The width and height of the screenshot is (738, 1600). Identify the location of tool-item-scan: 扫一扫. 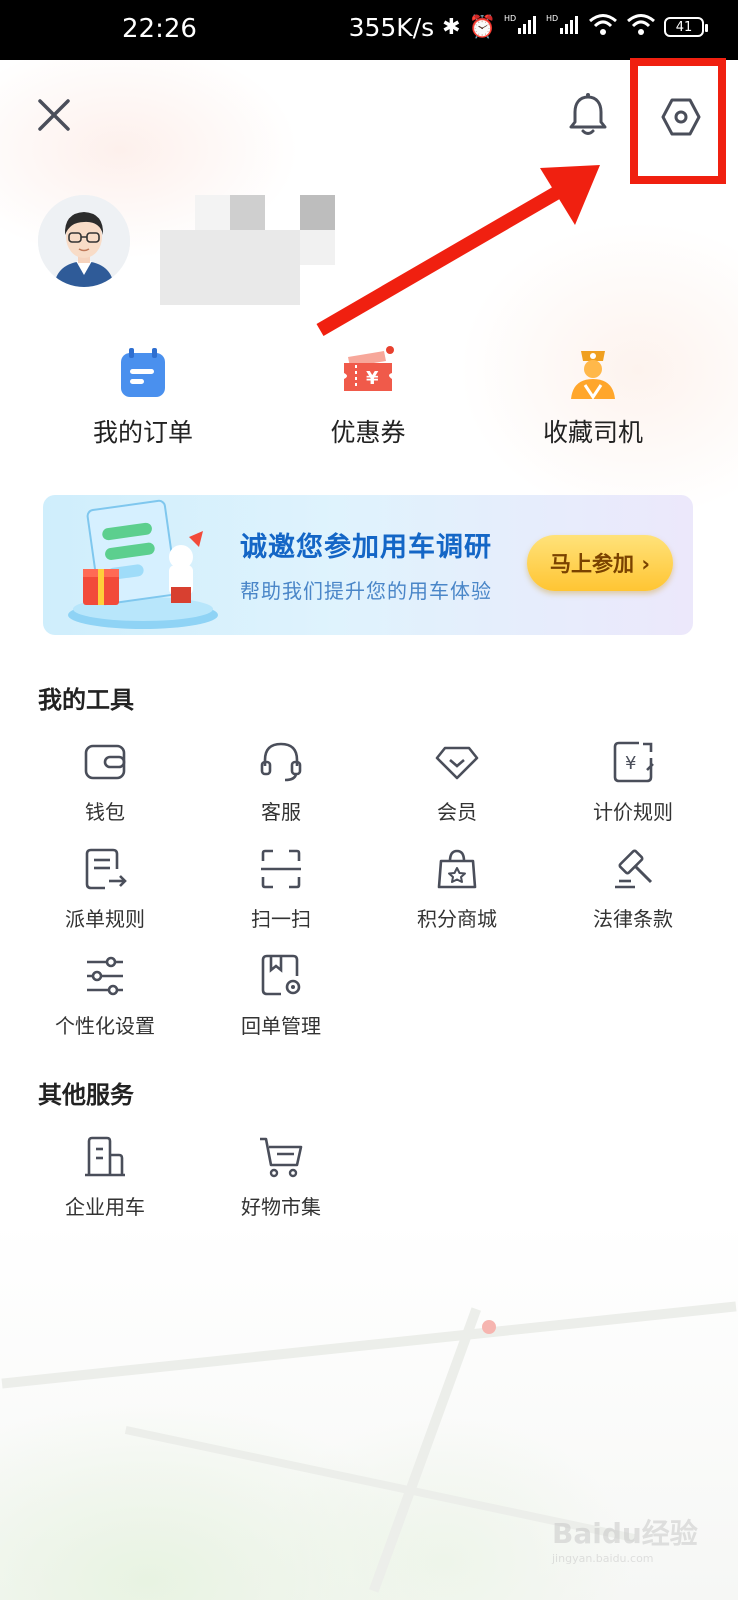
(281, 888).